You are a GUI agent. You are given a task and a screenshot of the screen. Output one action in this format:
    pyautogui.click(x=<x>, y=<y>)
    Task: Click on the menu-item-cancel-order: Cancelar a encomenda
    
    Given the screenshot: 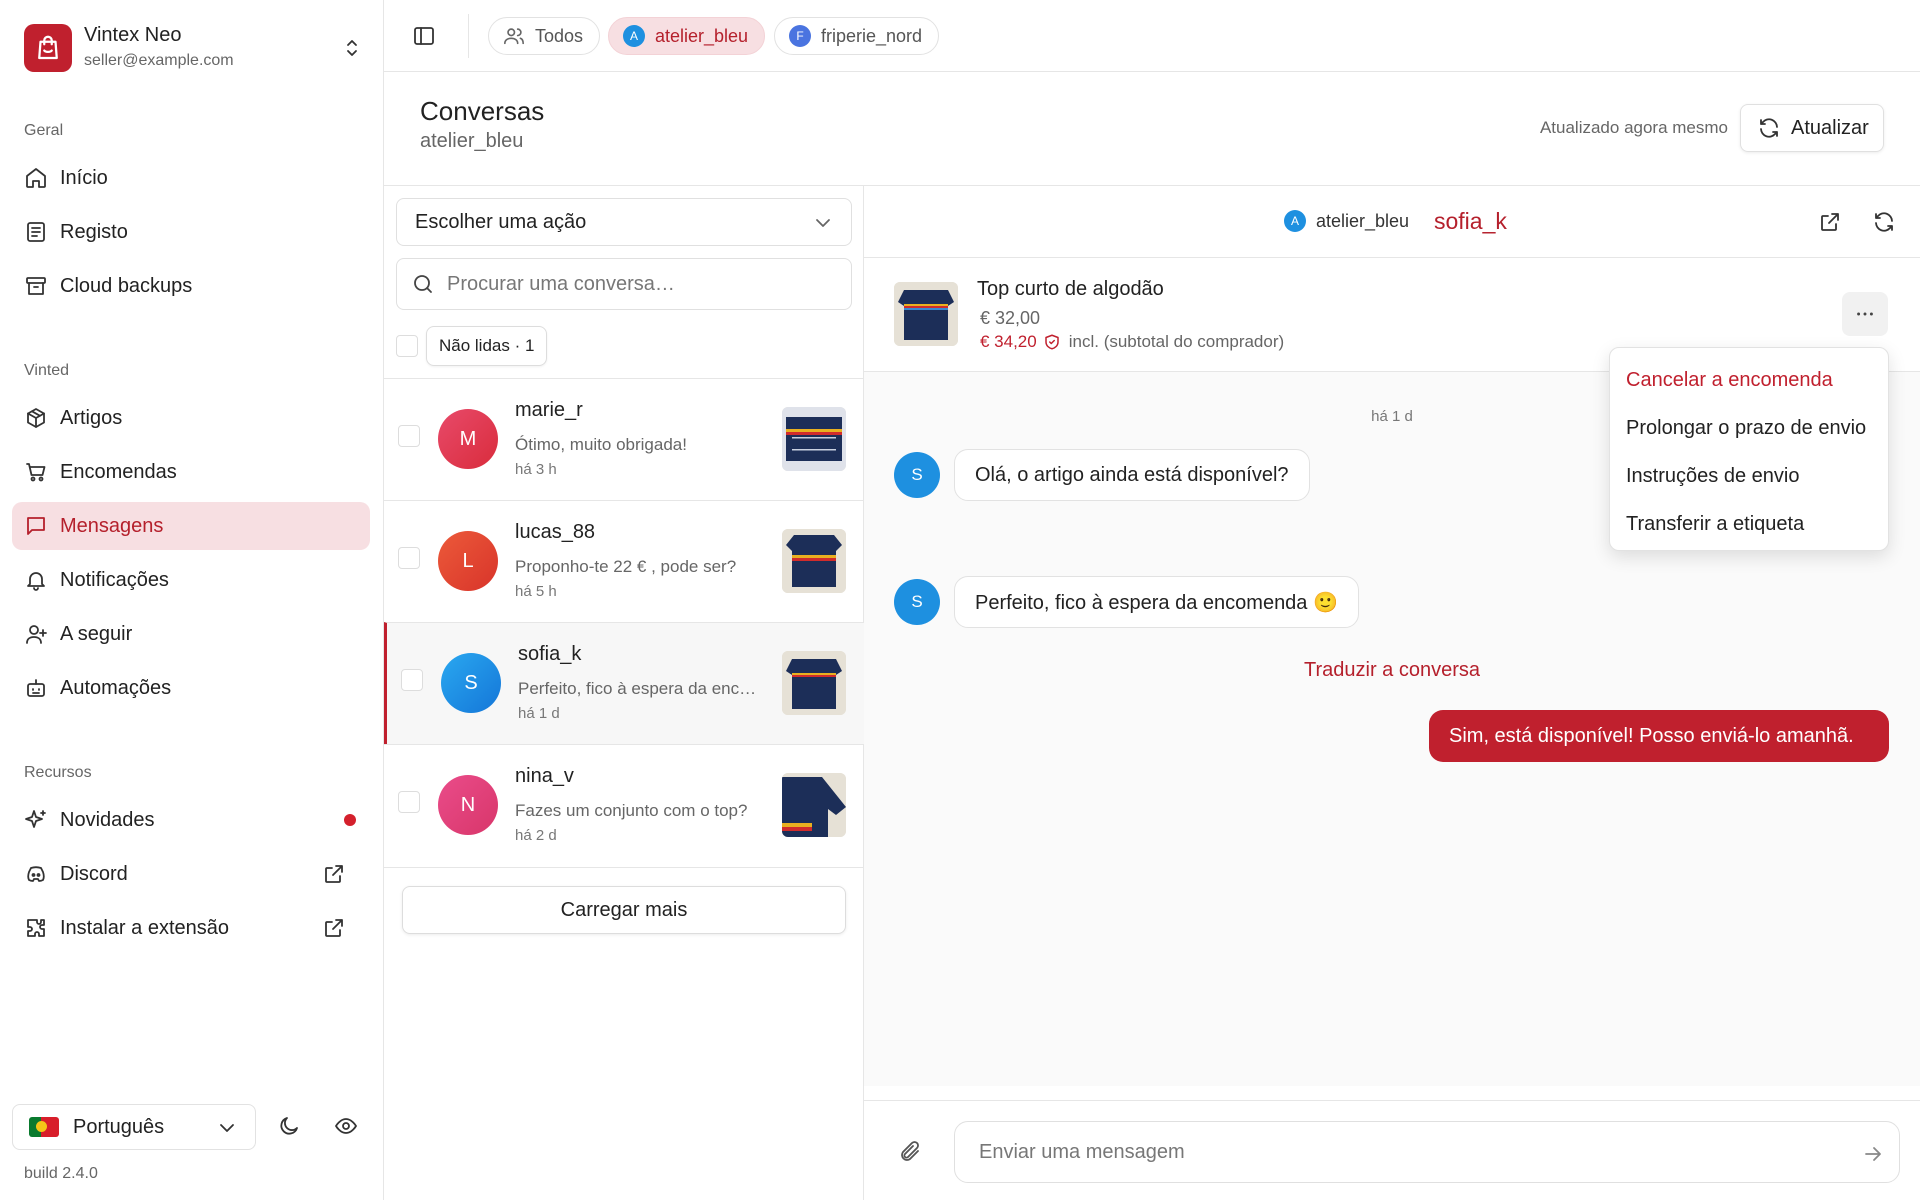 What is the action you would take?
    pyautogui.click(x=1749, y=380)
    